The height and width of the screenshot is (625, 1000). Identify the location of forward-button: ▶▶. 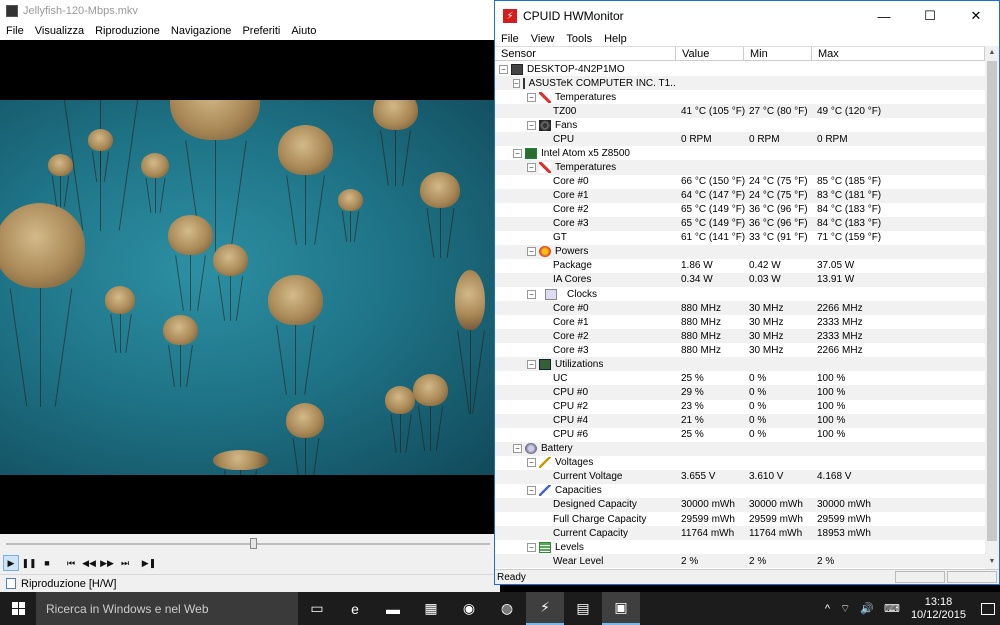
(107, 563).